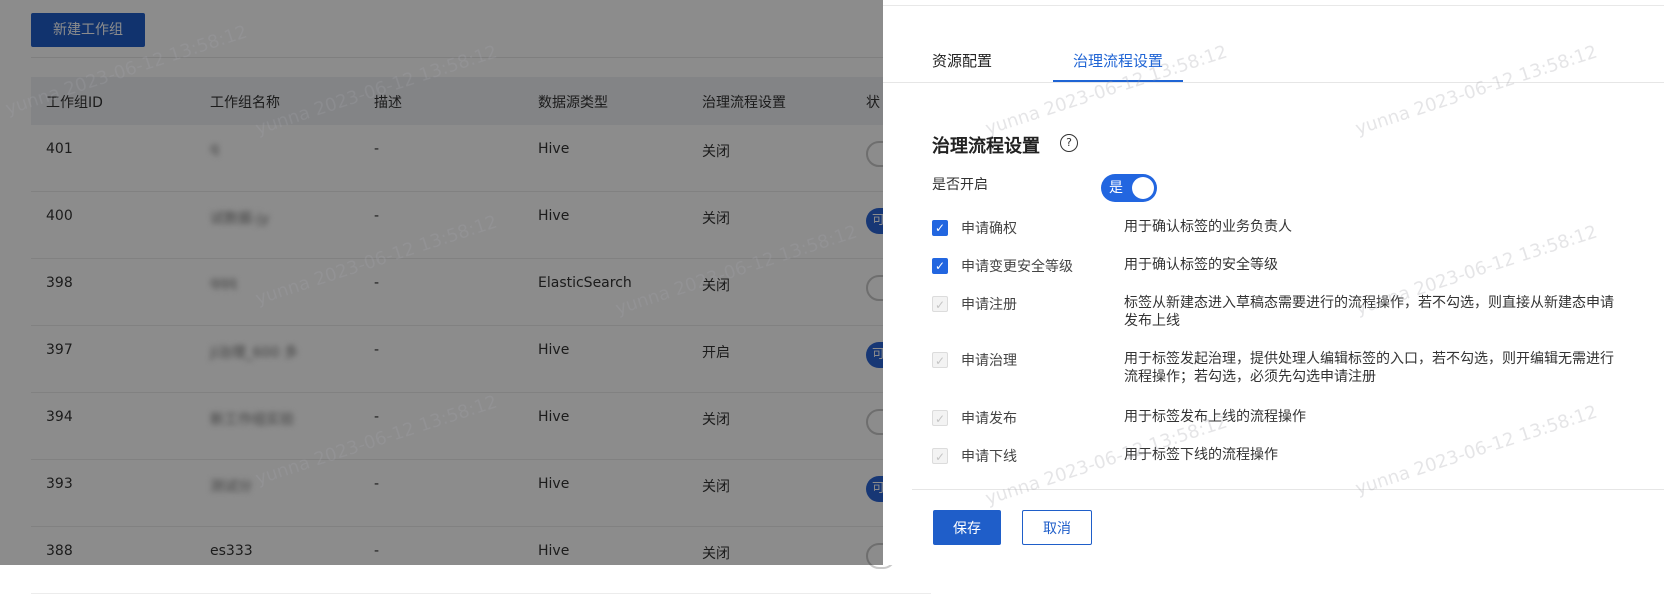 The image size is (1664, 594). Describe the element at coordinates (1208, 227) in the screenshot. I see `option-description: 用于确认标签的业务负责人` at that location.